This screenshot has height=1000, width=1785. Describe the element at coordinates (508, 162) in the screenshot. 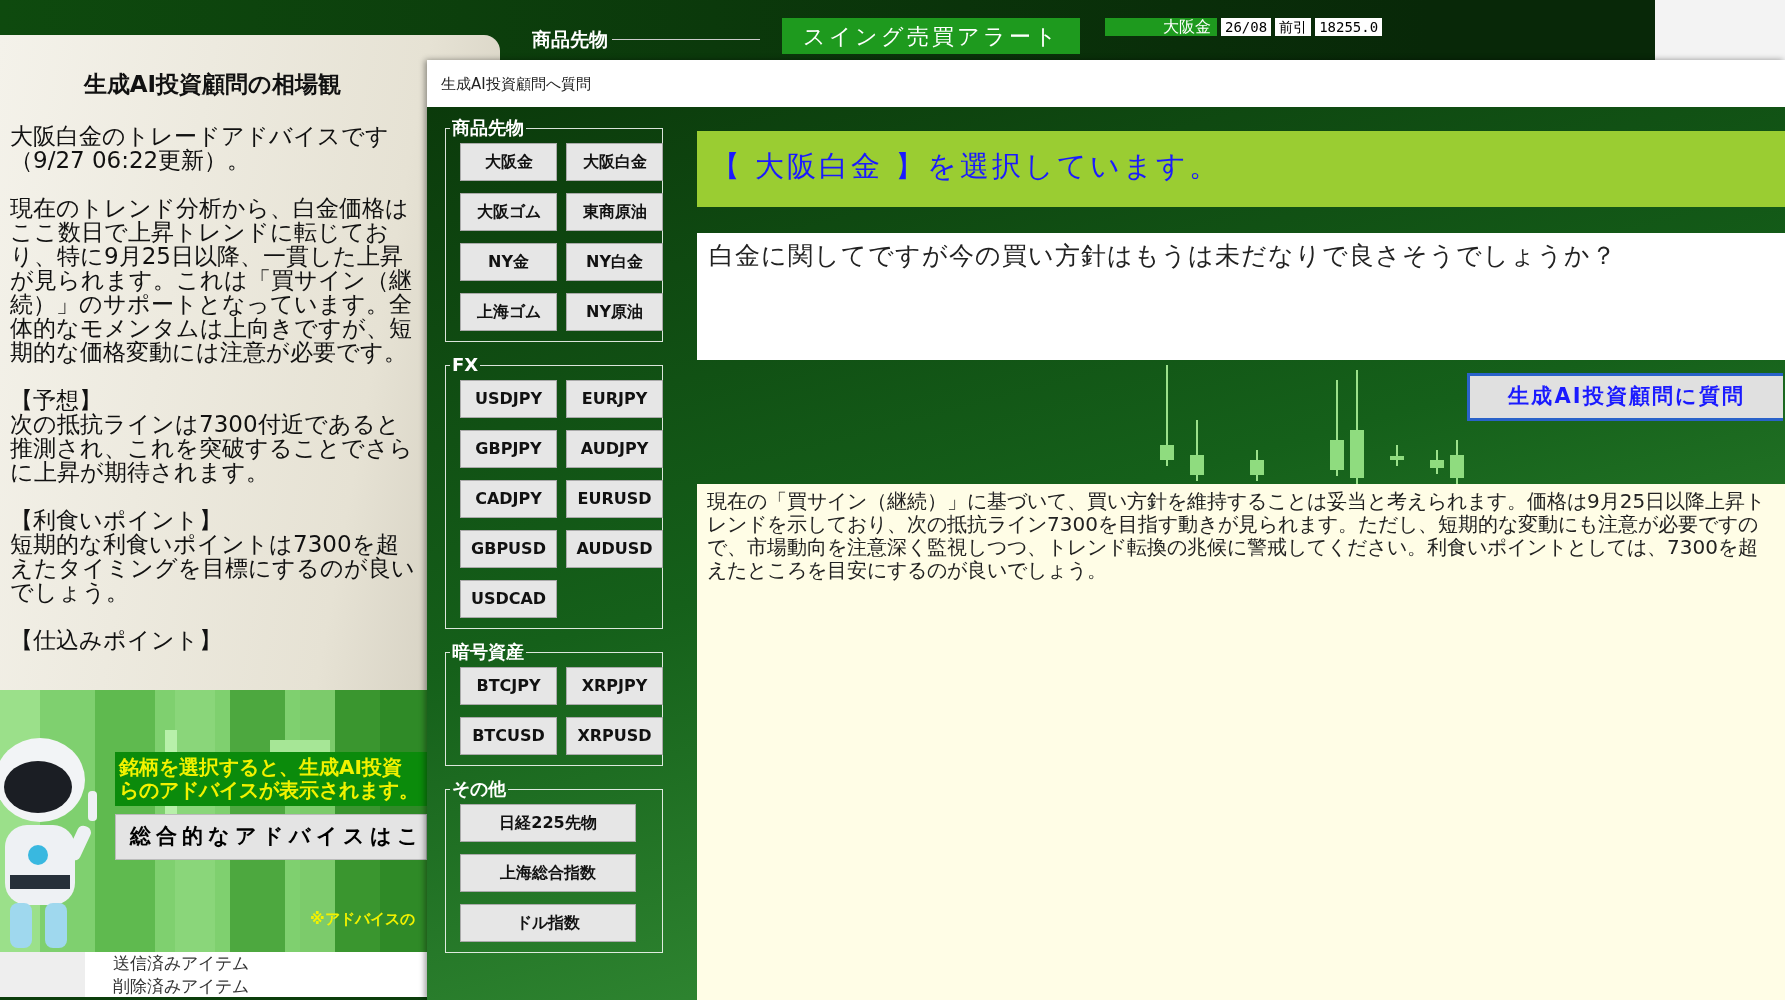

I see `symbol-button: 大阪金` at that location.